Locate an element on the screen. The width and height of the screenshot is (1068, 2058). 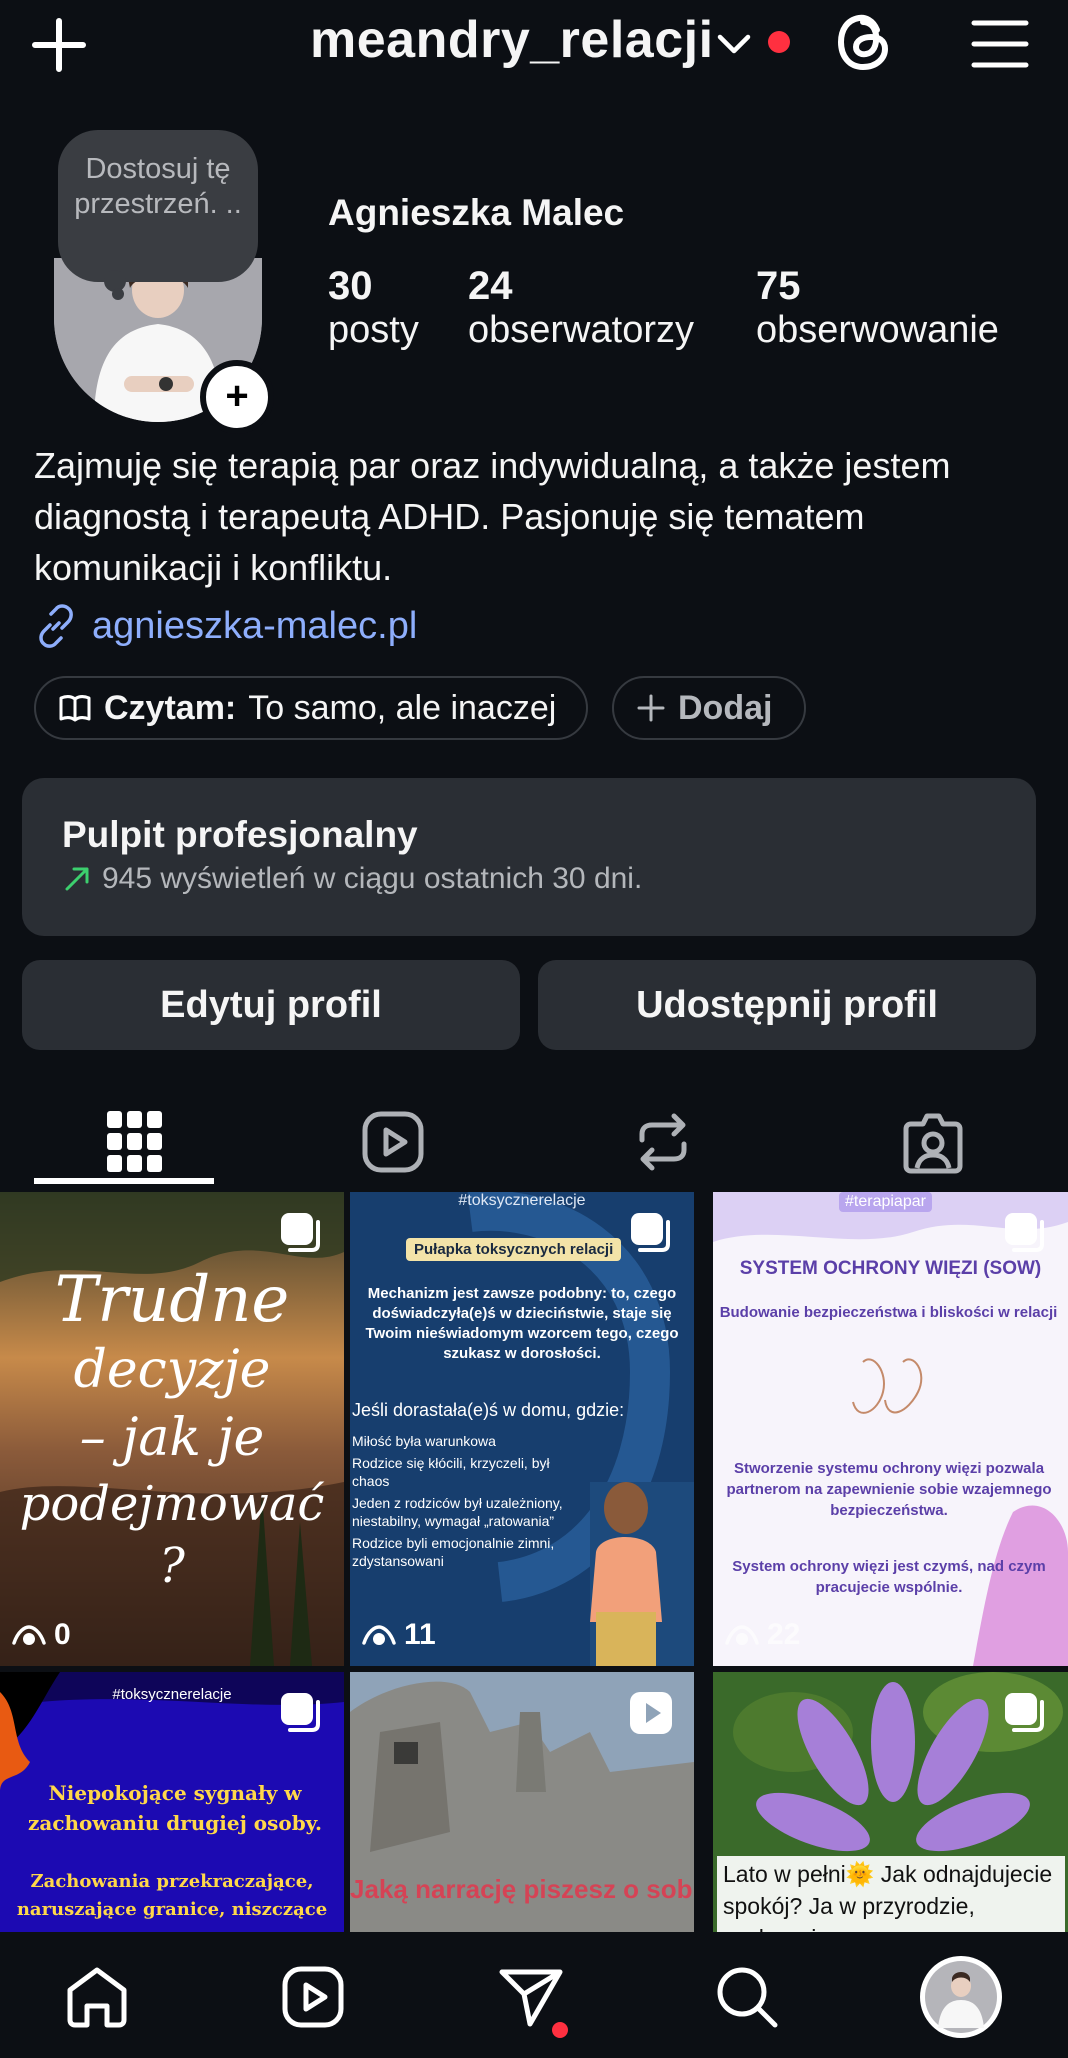
note-bubble: Dostosuj tę przestrzeń. .. is located at coordinates (158, 206).